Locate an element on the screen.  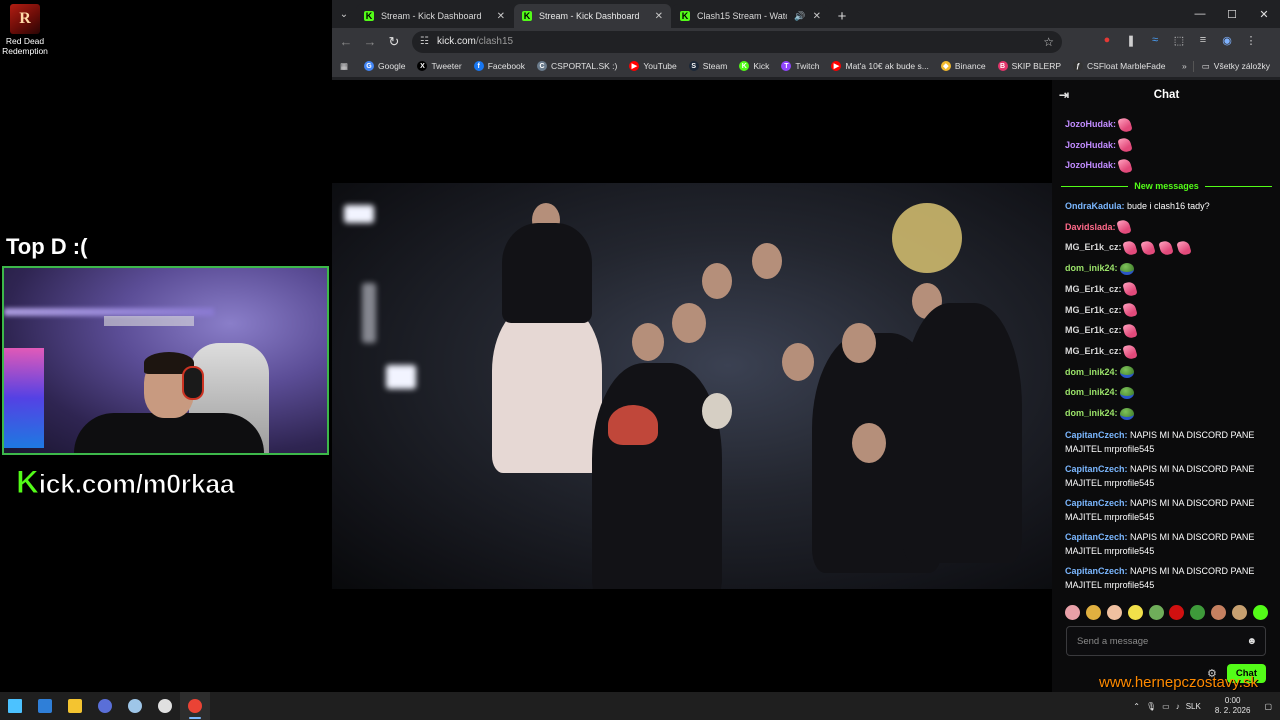
all-bookmarks-button: ▭ Všetky záložky is located at coordinates (1236, 66).